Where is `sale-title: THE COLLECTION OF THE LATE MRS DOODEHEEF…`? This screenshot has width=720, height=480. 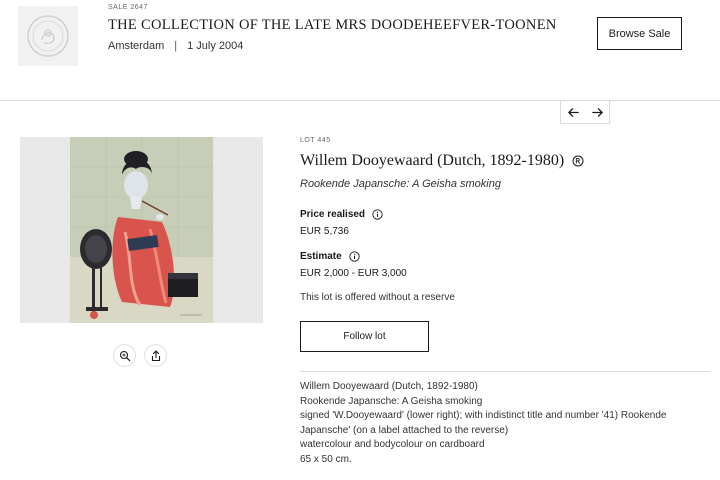
sale-title: THE COLLECTION OF THE LATE MRS DOODEHEEF… is located at coordinates (332, 25).